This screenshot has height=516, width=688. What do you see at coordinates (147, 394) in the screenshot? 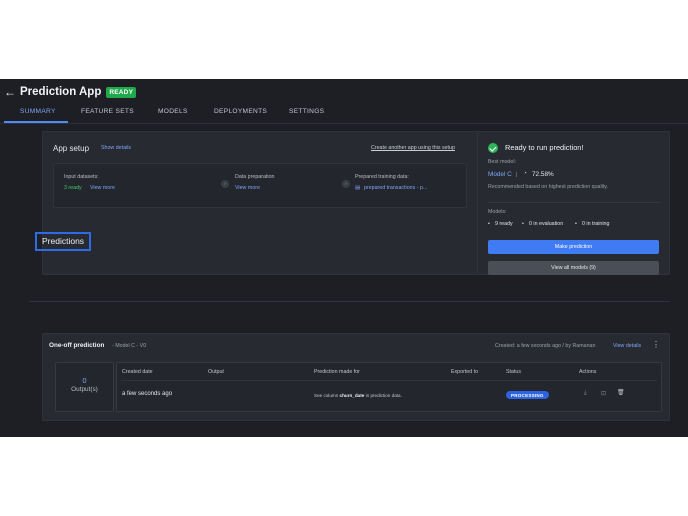
I see `row-created-date: a few seconds ago` at bounding box center [147, 394].